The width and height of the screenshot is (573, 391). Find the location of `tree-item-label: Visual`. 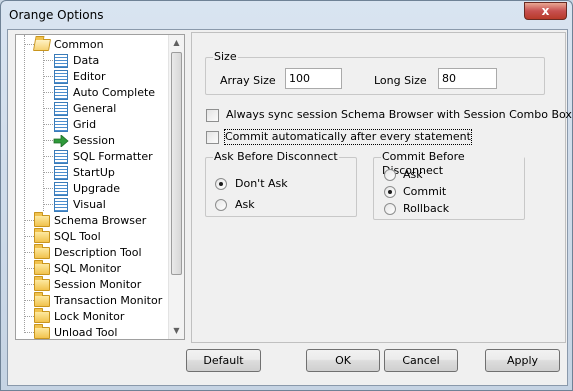

tree-item-label: Visual is located at coordinates (89, 204).